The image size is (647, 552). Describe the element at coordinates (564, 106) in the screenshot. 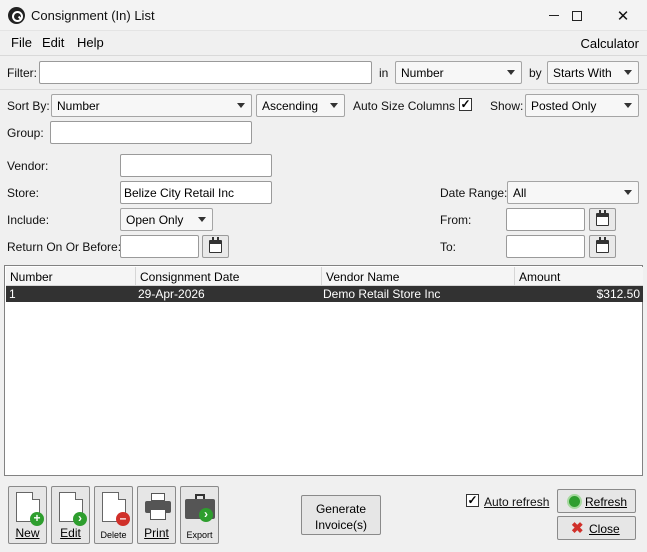

I see `show-value: Posted Only` at that location.